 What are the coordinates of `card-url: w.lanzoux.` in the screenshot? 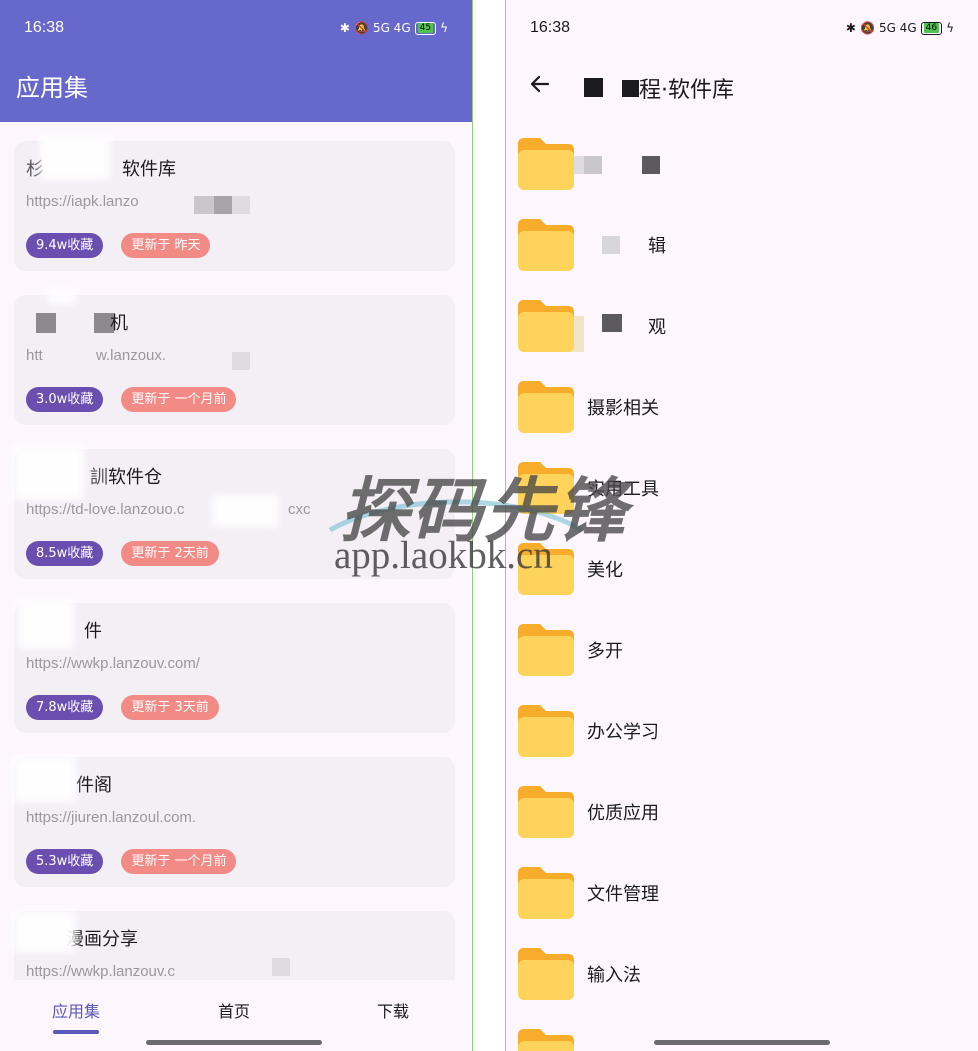 It's located at (131, 355).